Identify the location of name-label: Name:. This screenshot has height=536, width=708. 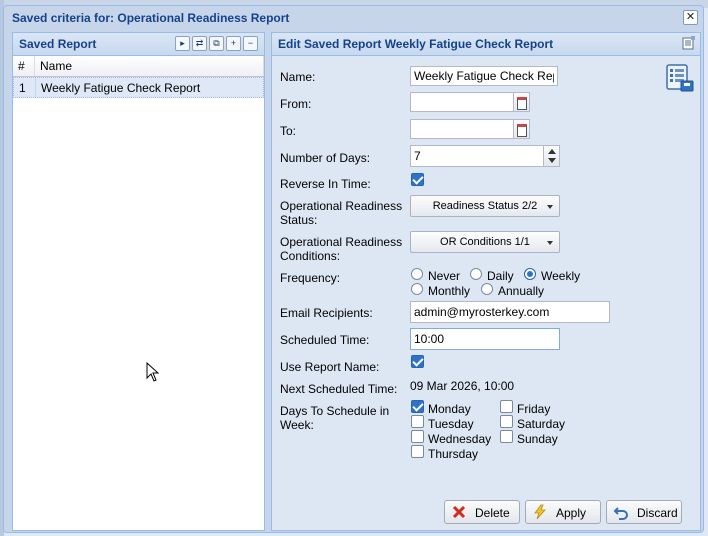
(298, 77).